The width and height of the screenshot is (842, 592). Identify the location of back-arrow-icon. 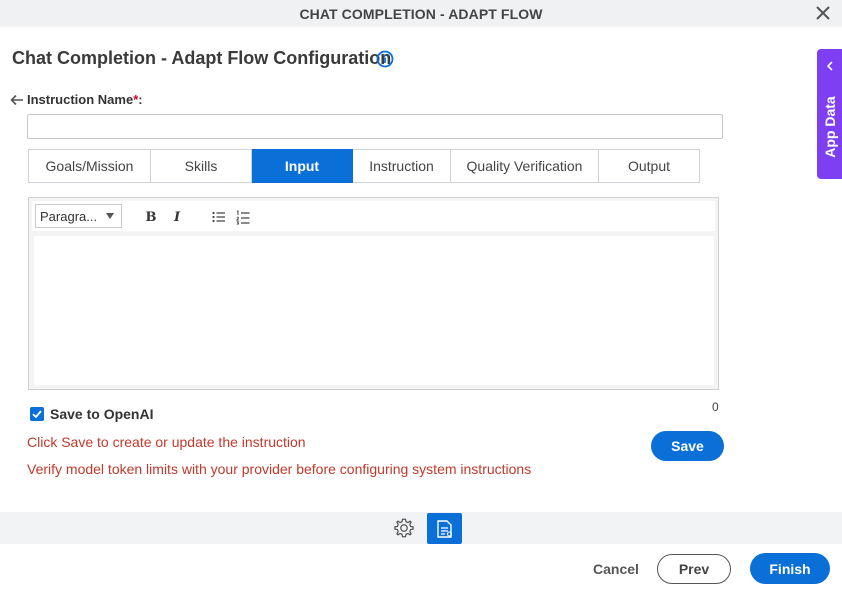
(17, 100).